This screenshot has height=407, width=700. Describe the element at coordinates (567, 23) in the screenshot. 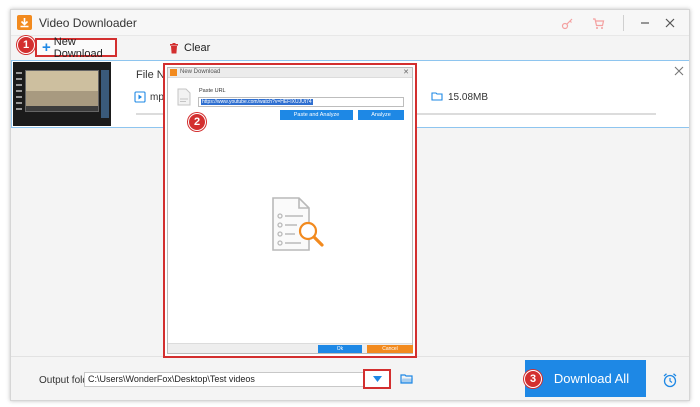

I see `key-icon` at that location.